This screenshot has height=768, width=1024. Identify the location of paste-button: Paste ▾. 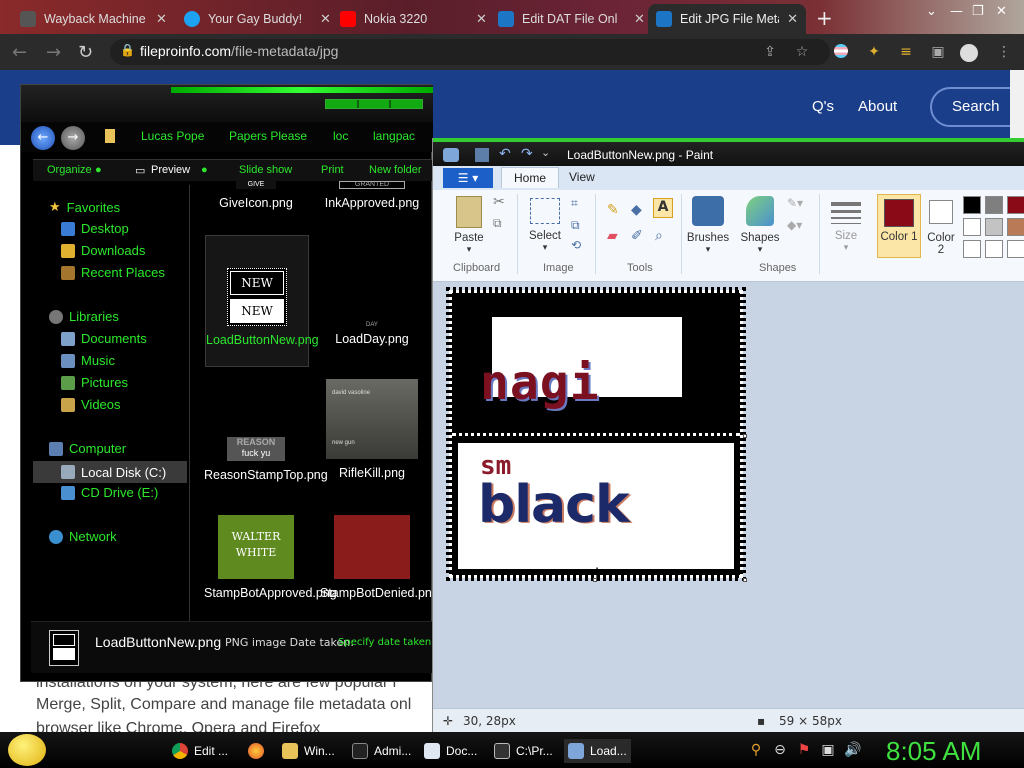
(469, 225).